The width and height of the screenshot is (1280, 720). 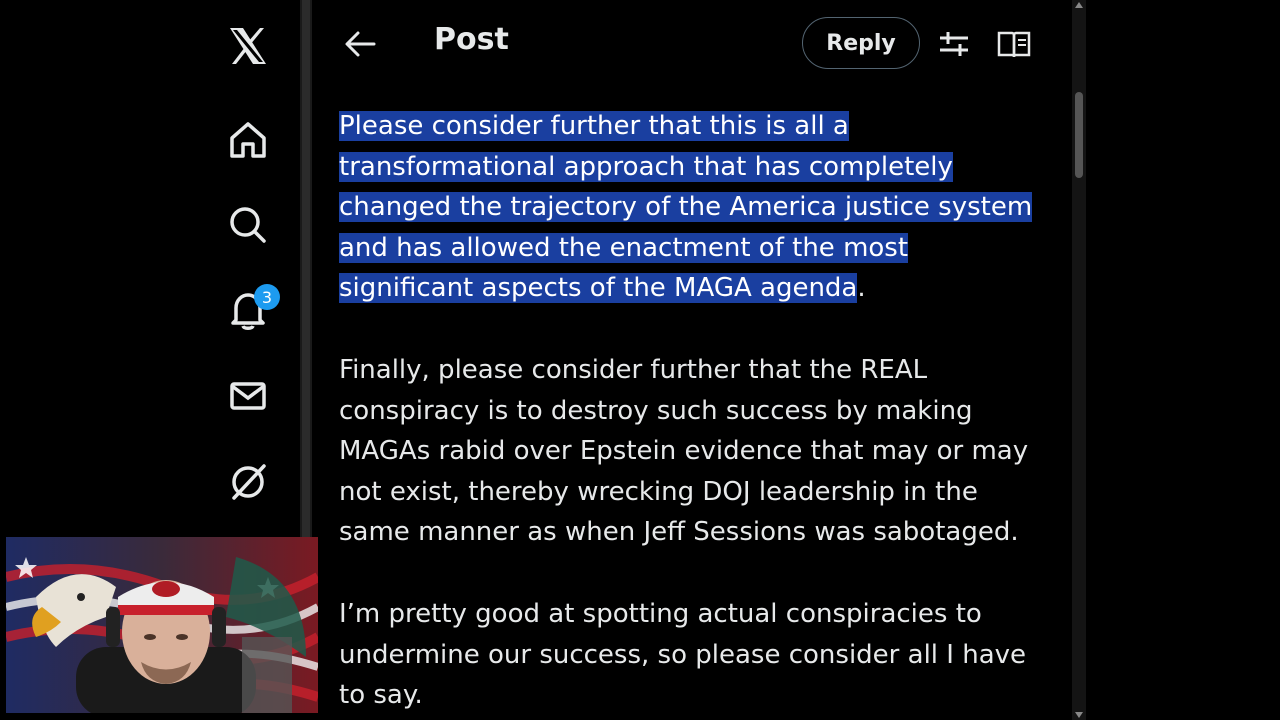 What do you see at coordinates (267, 297) in the screenshot?
I see `notification-badge: 3` at bounding box center [267, 297].